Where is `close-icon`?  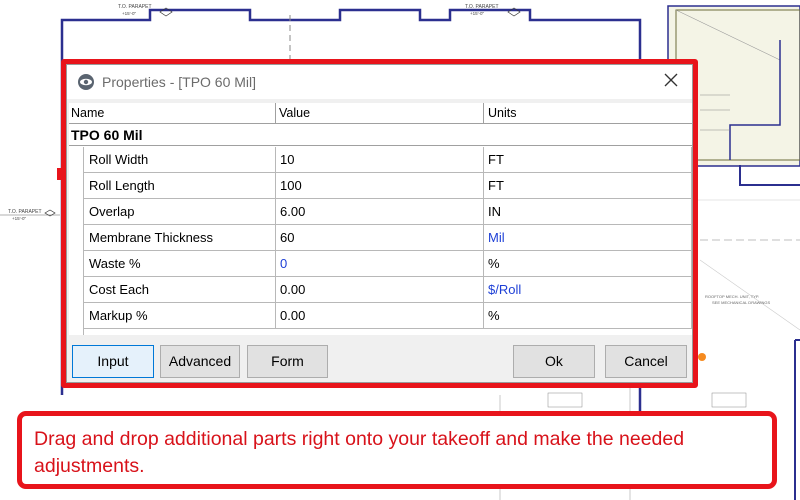 close-icon is located at coordinates (671, 82).